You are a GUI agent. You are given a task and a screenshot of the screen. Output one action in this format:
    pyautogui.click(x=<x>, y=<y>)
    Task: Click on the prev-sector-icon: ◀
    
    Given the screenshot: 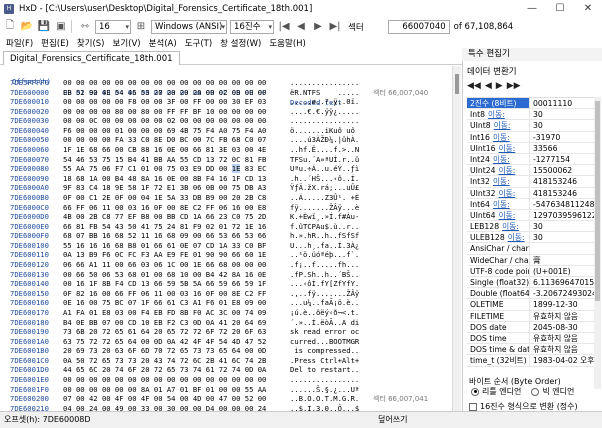 What is the action you would take?
    pyautogui.click(x=301, y=27)
    